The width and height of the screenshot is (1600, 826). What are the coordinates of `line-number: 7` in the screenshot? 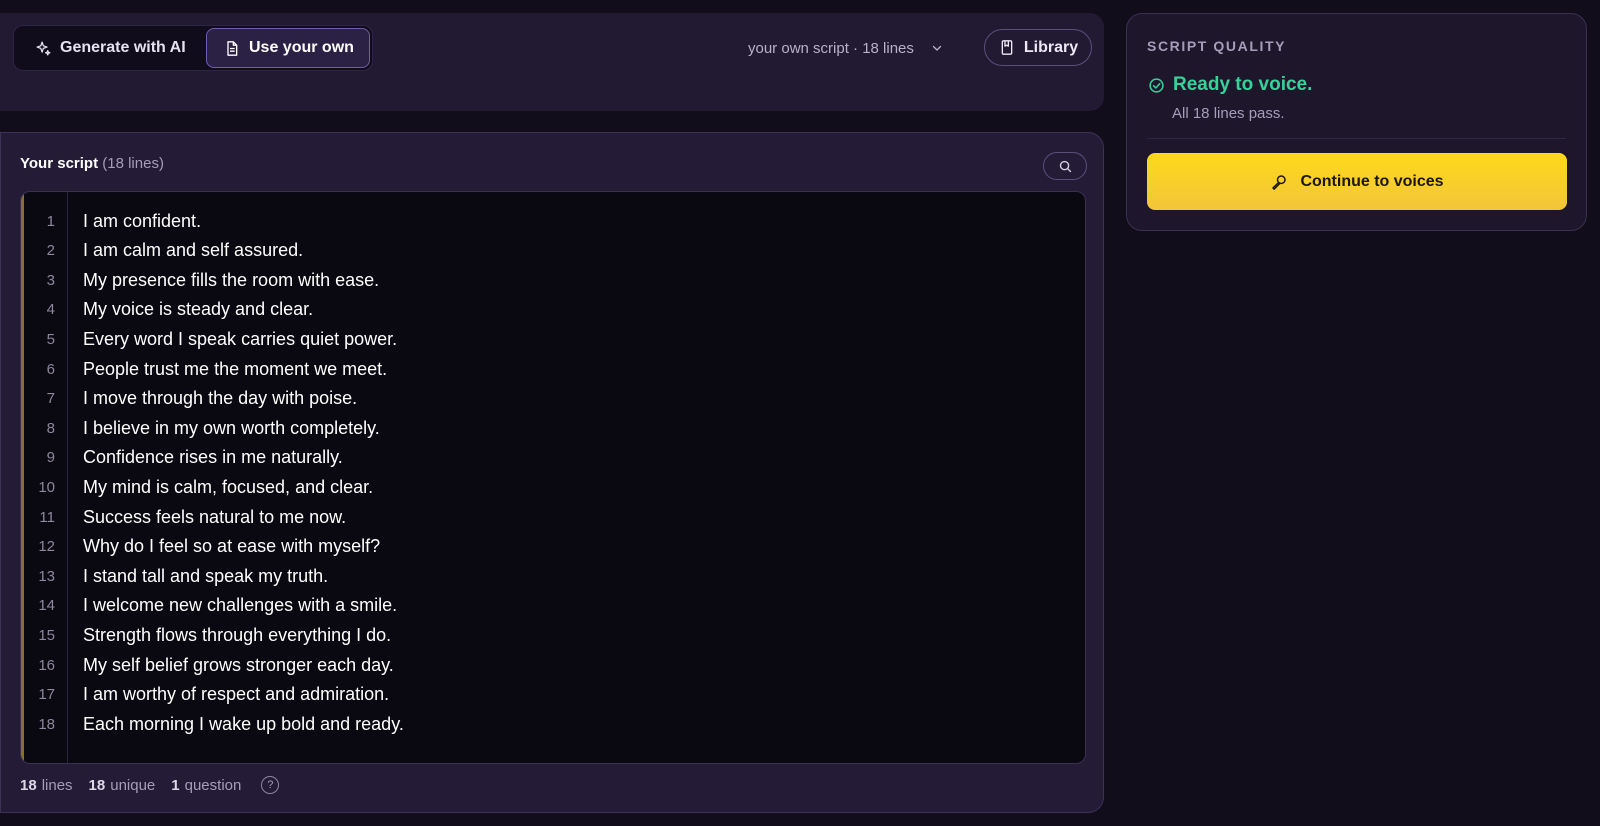 It's located at (50, 399).